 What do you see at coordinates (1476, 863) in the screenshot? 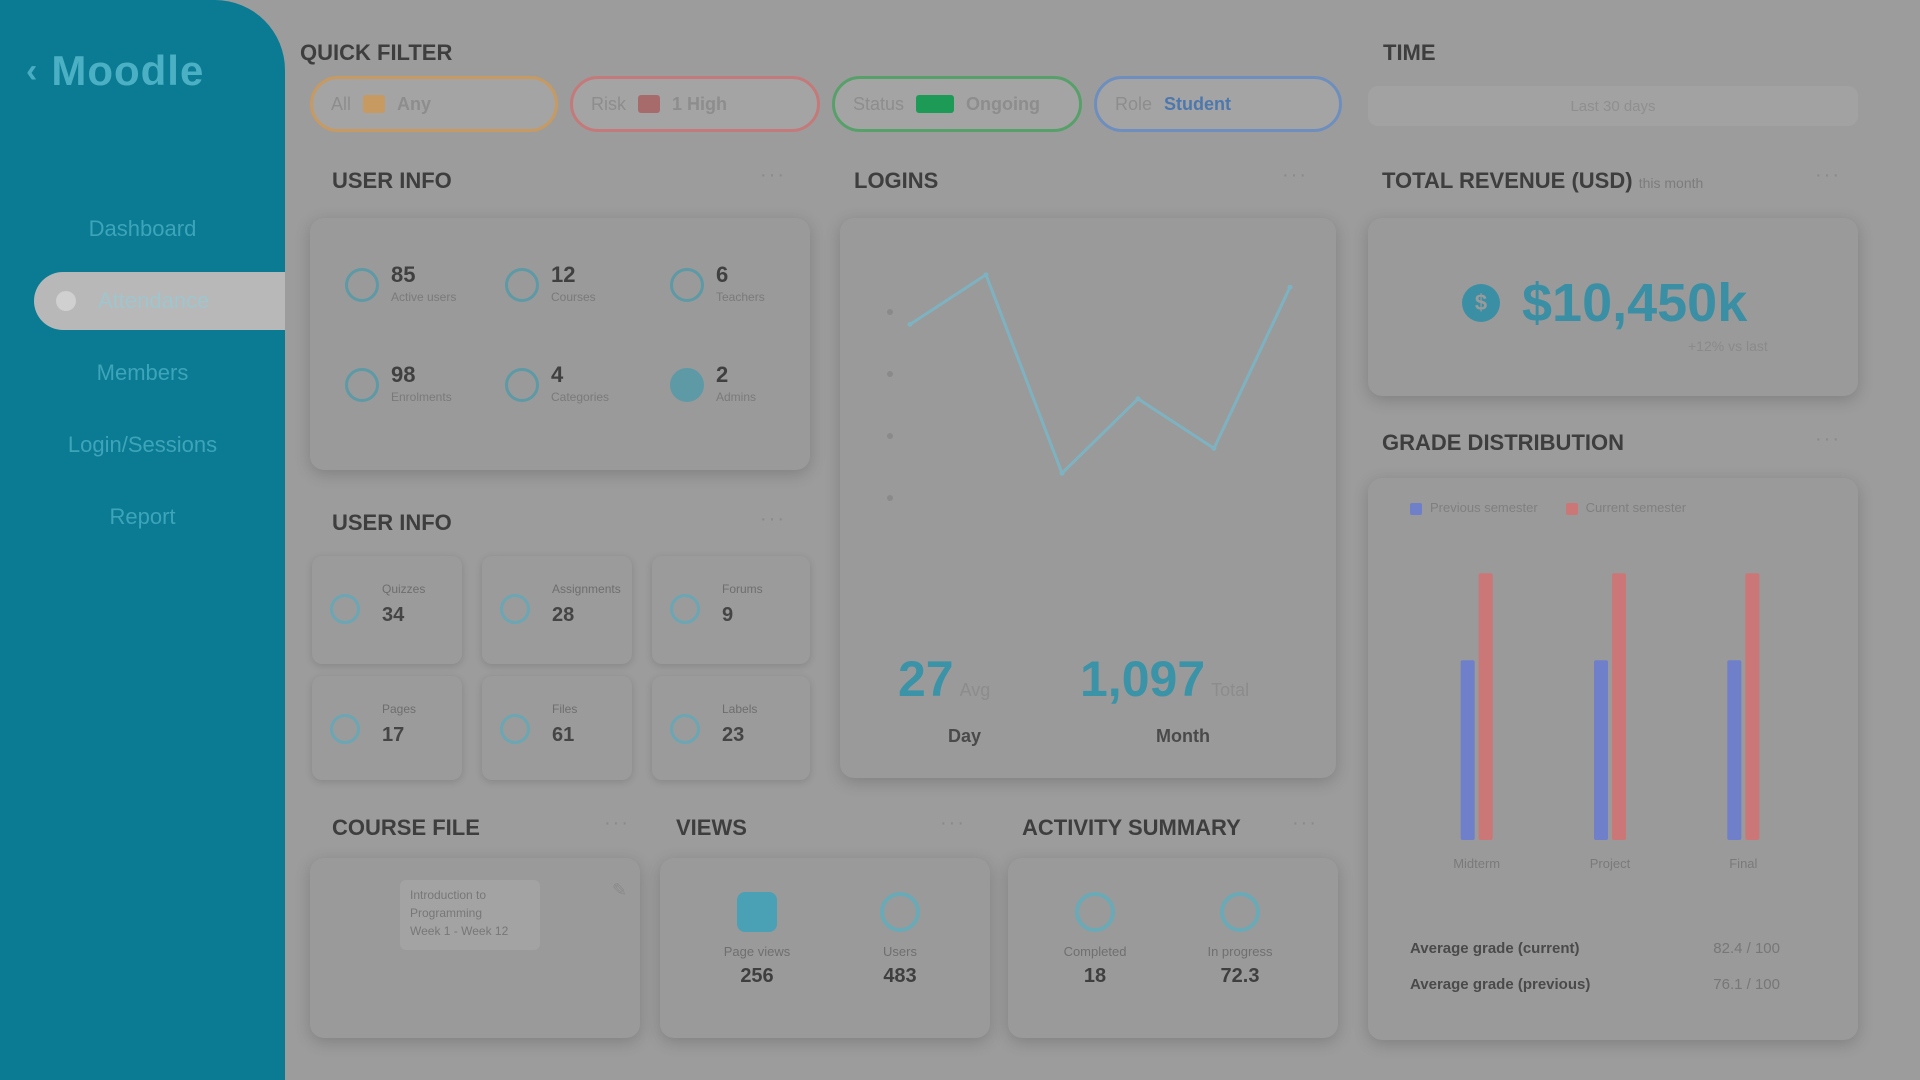
I see `x-tick-label: Midterm` at bounding box center [1476, 863].